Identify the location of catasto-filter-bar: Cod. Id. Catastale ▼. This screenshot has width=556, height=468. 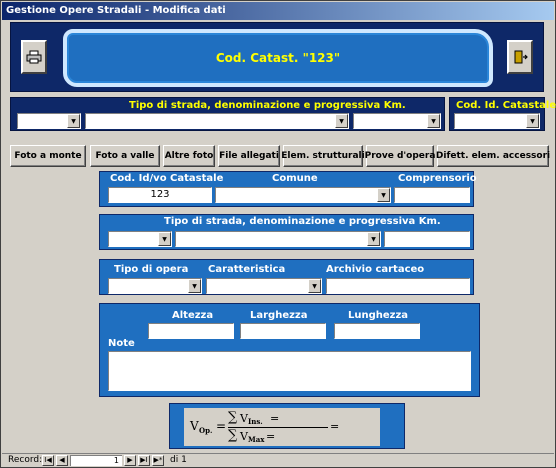
(502, 114).